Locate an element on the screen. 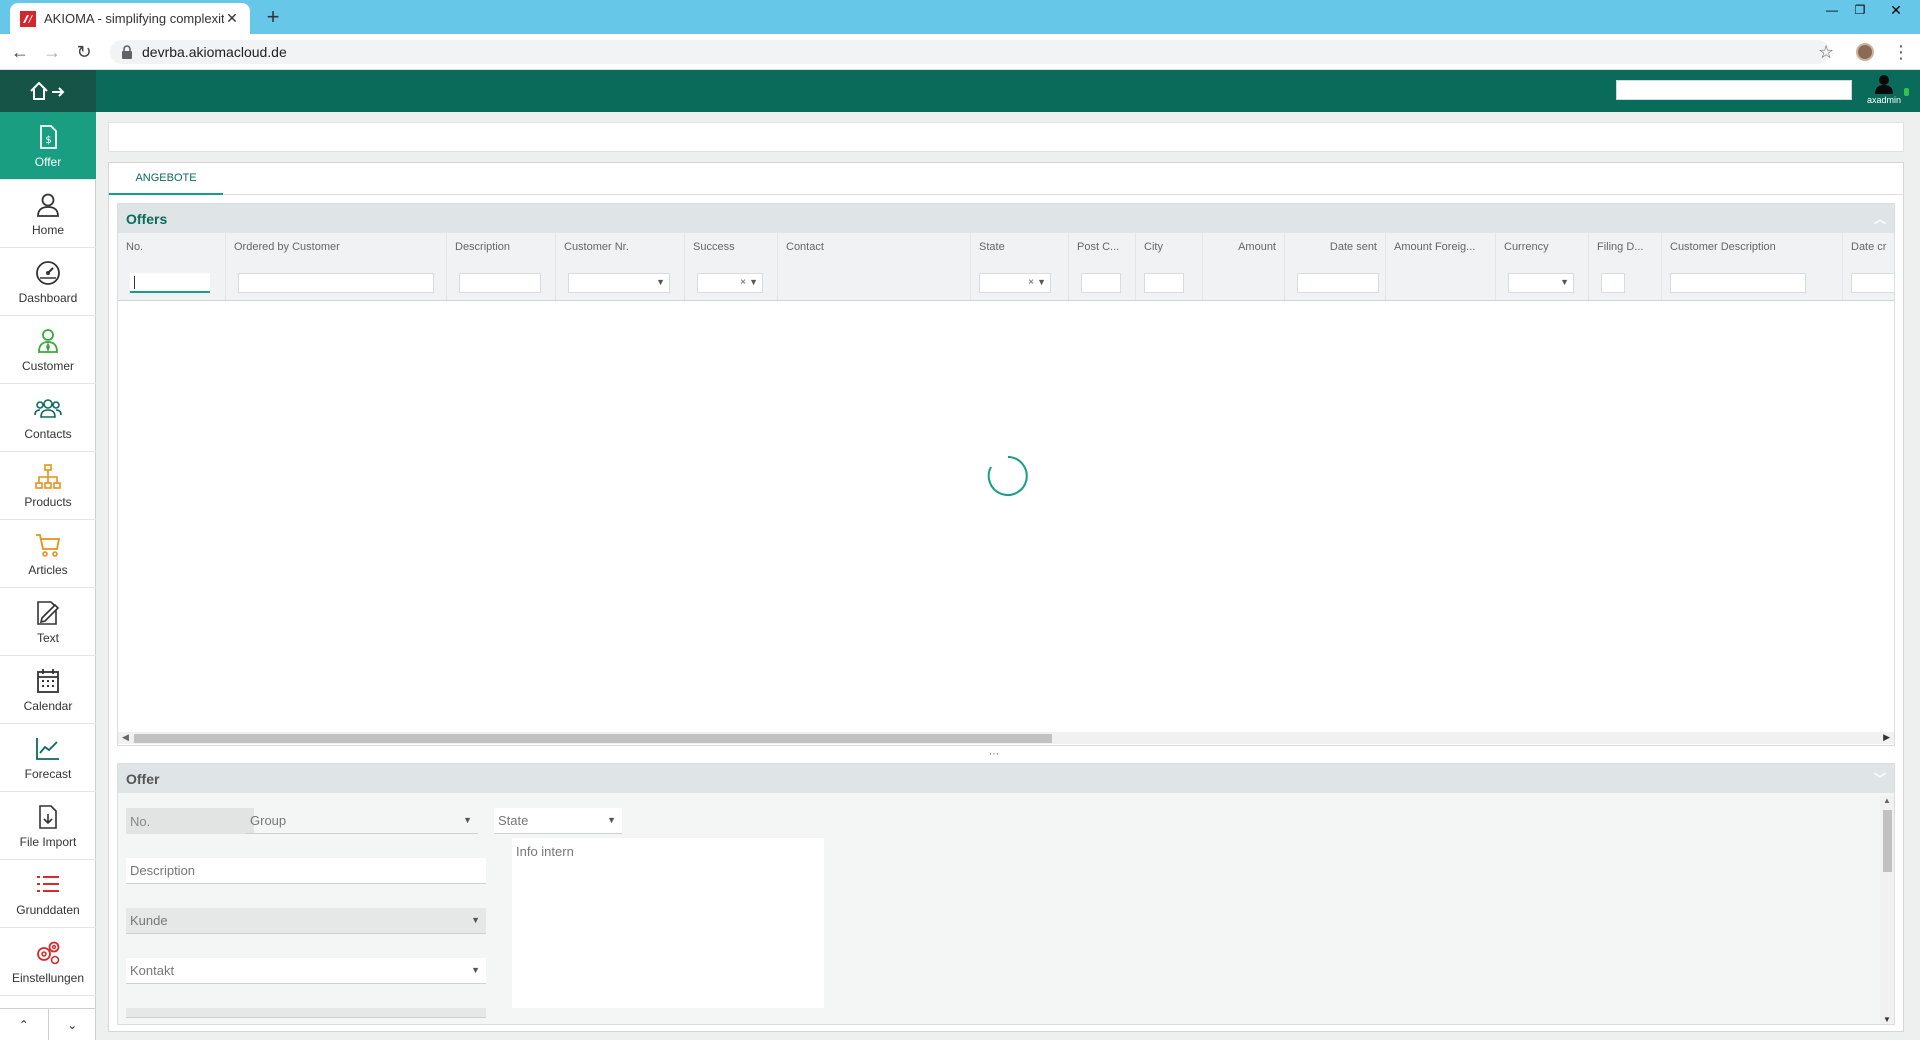 The height and width of the screenshot is (1040, 1920). restore-button: ❐ is located at coordinates (1860, 10).